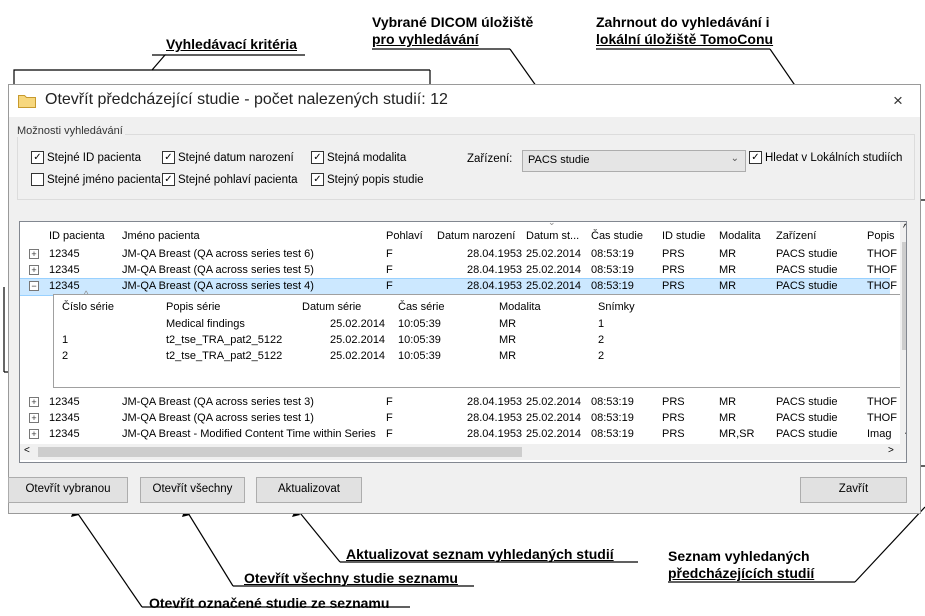  What do you see at coordinates (34, 286) in the screenshot?
I see `collapse-icon: −` at bounding box center [34, 286].